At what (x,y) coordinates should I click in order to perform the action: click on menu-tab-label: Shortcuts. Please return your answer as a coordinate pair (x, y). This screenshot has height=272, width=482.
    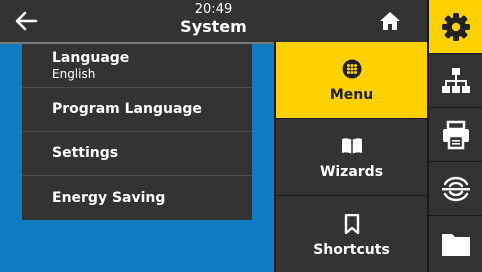
    Looking at the image, I should click on (351, 249).